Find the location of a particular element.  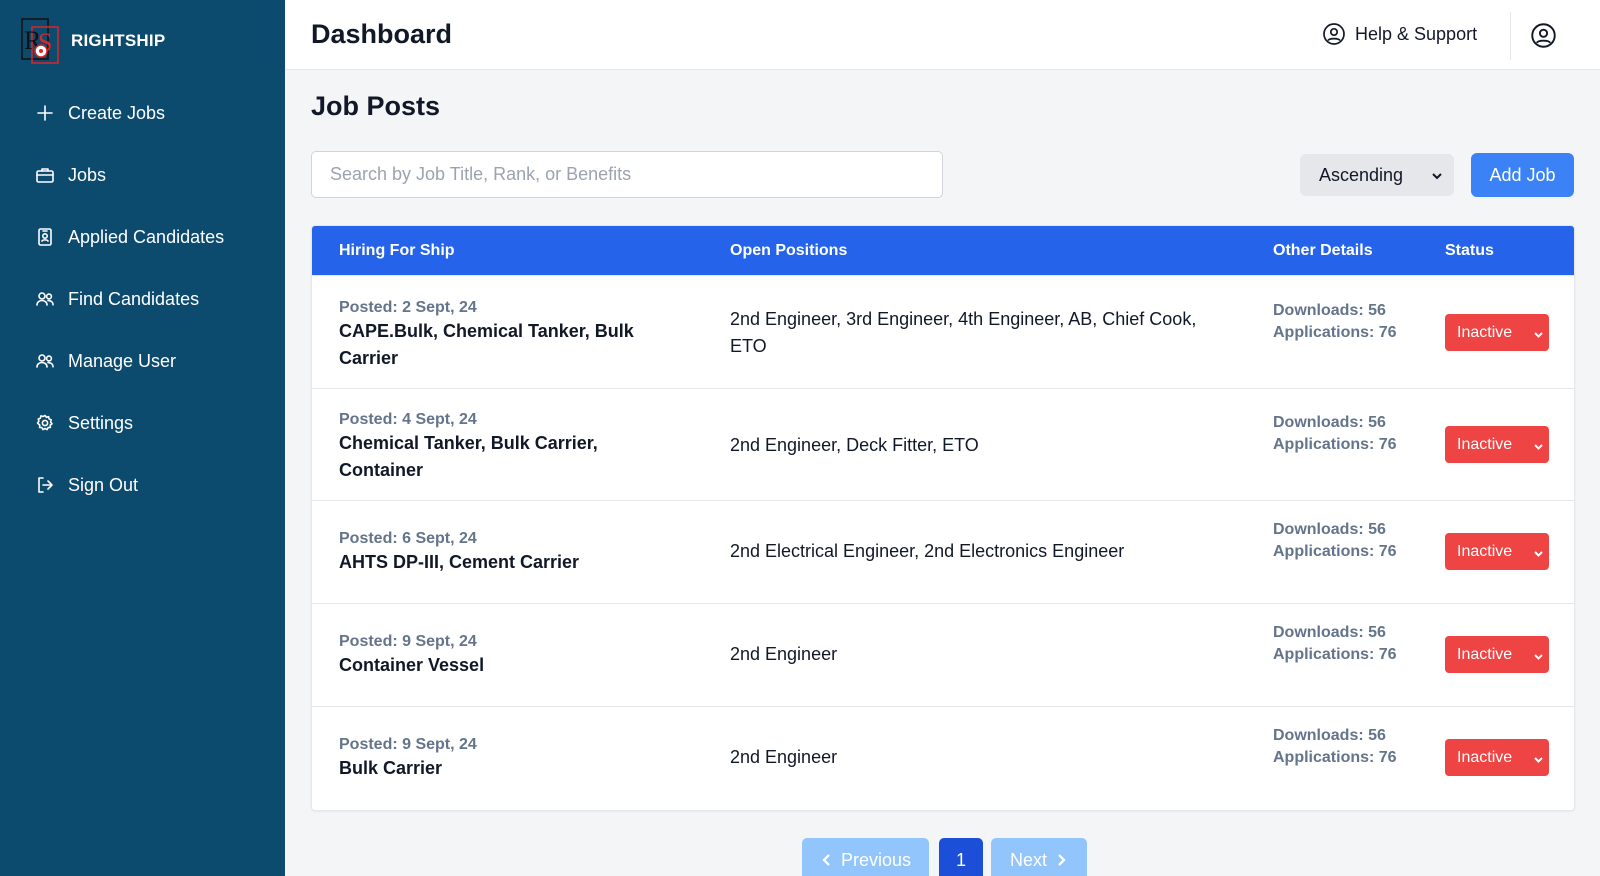

help-support-link: Help & Support is located at coordinates (1399, 34).